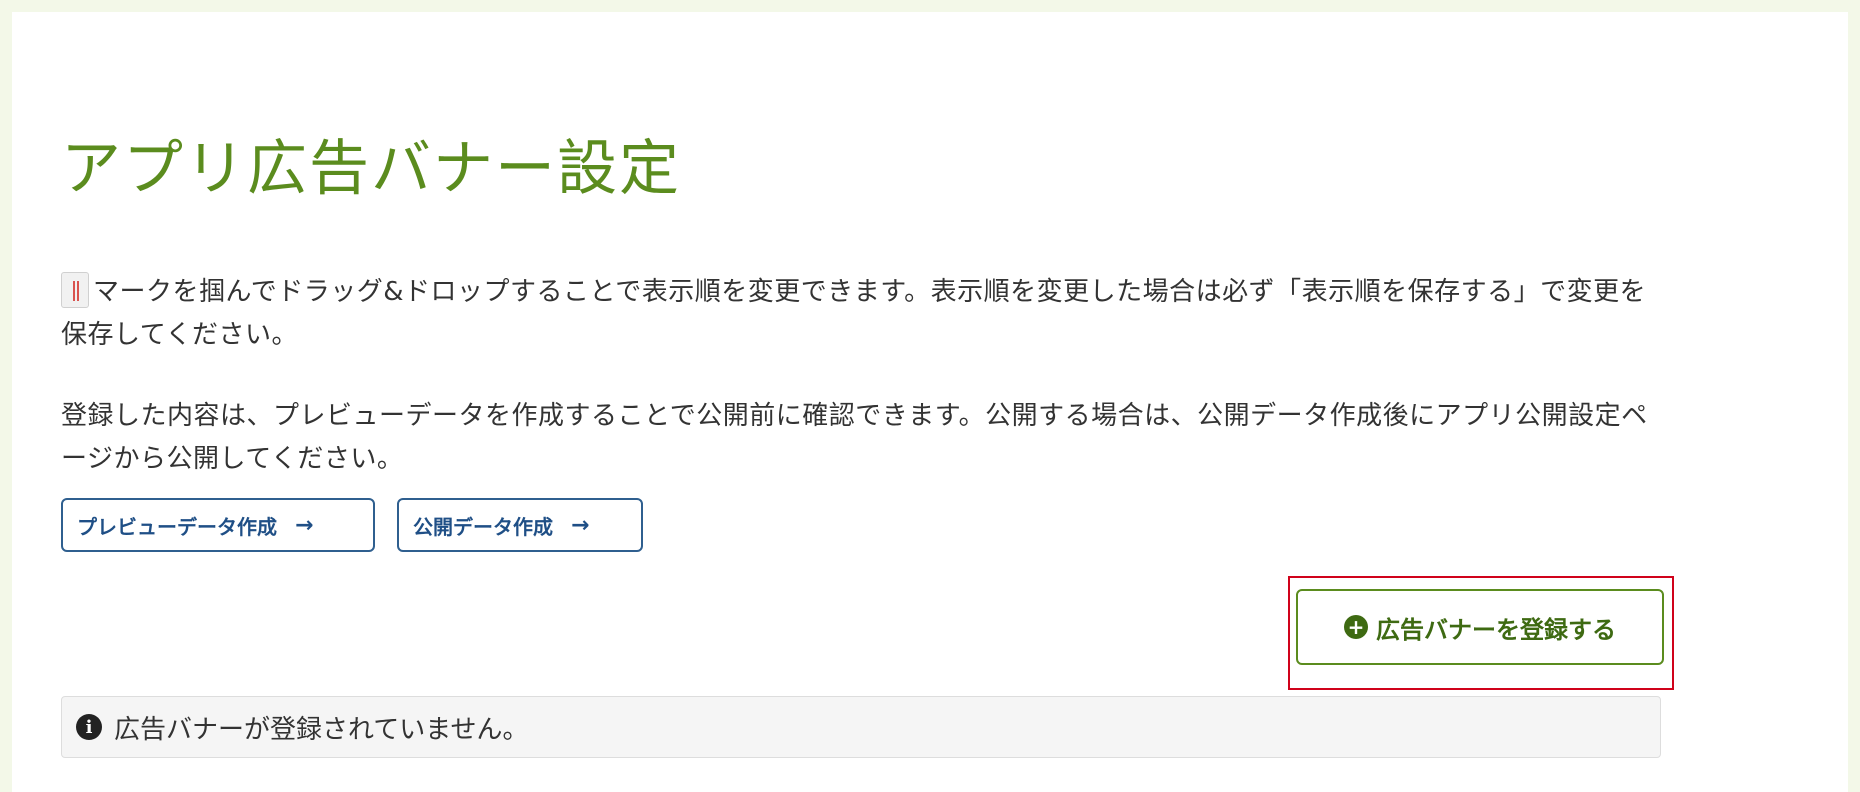  I want to click on info-icon: i, so click(89, 727).